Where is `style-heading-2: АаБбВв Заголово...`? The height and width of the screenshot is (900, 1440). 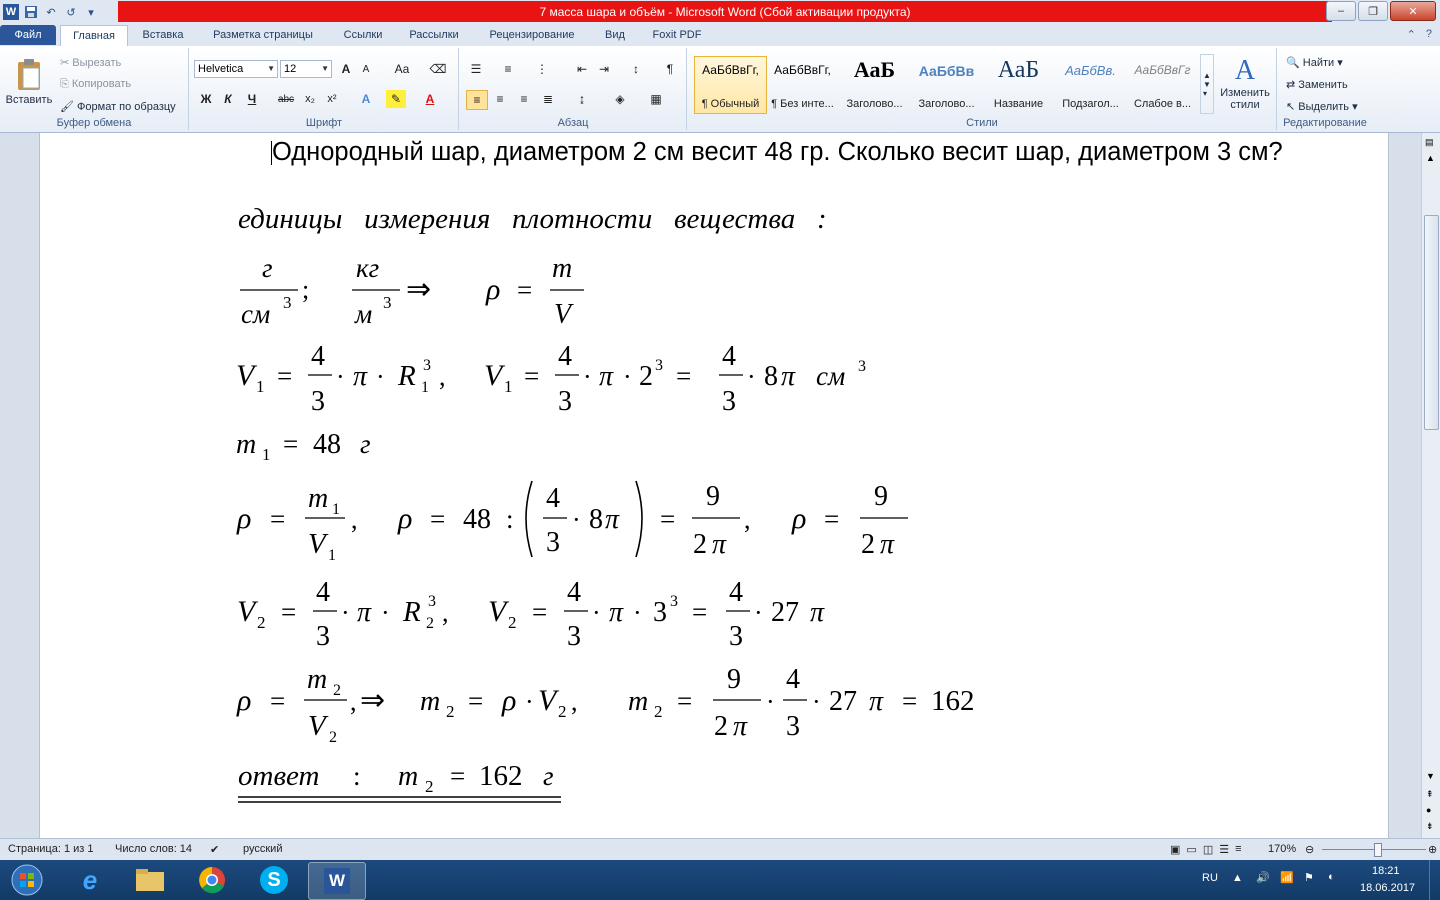
style-heading-2: АаБбВв Заголово... is located at coordinates (946, 85).